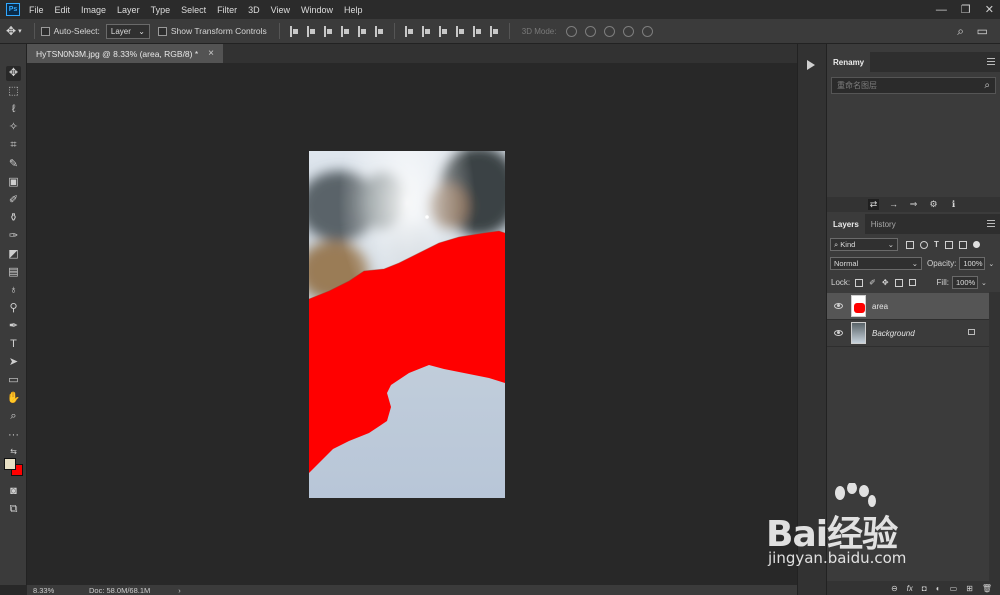 The image size is (1000, 595). Describe the element at coordinates (227, 10) in the screenshot. I see `menu-filter: Filter` at that location.